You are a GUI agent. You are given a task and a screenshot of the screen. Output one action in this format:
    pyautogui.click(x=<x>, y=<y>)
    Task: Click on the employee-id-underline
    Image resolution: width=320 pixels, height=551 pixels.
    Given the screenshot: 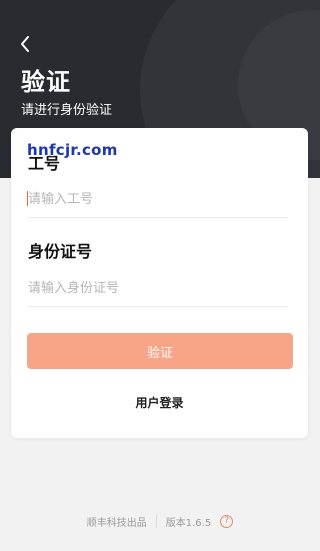 What is the action you would take?
    pyautogui.click(x=158, y=217)
    